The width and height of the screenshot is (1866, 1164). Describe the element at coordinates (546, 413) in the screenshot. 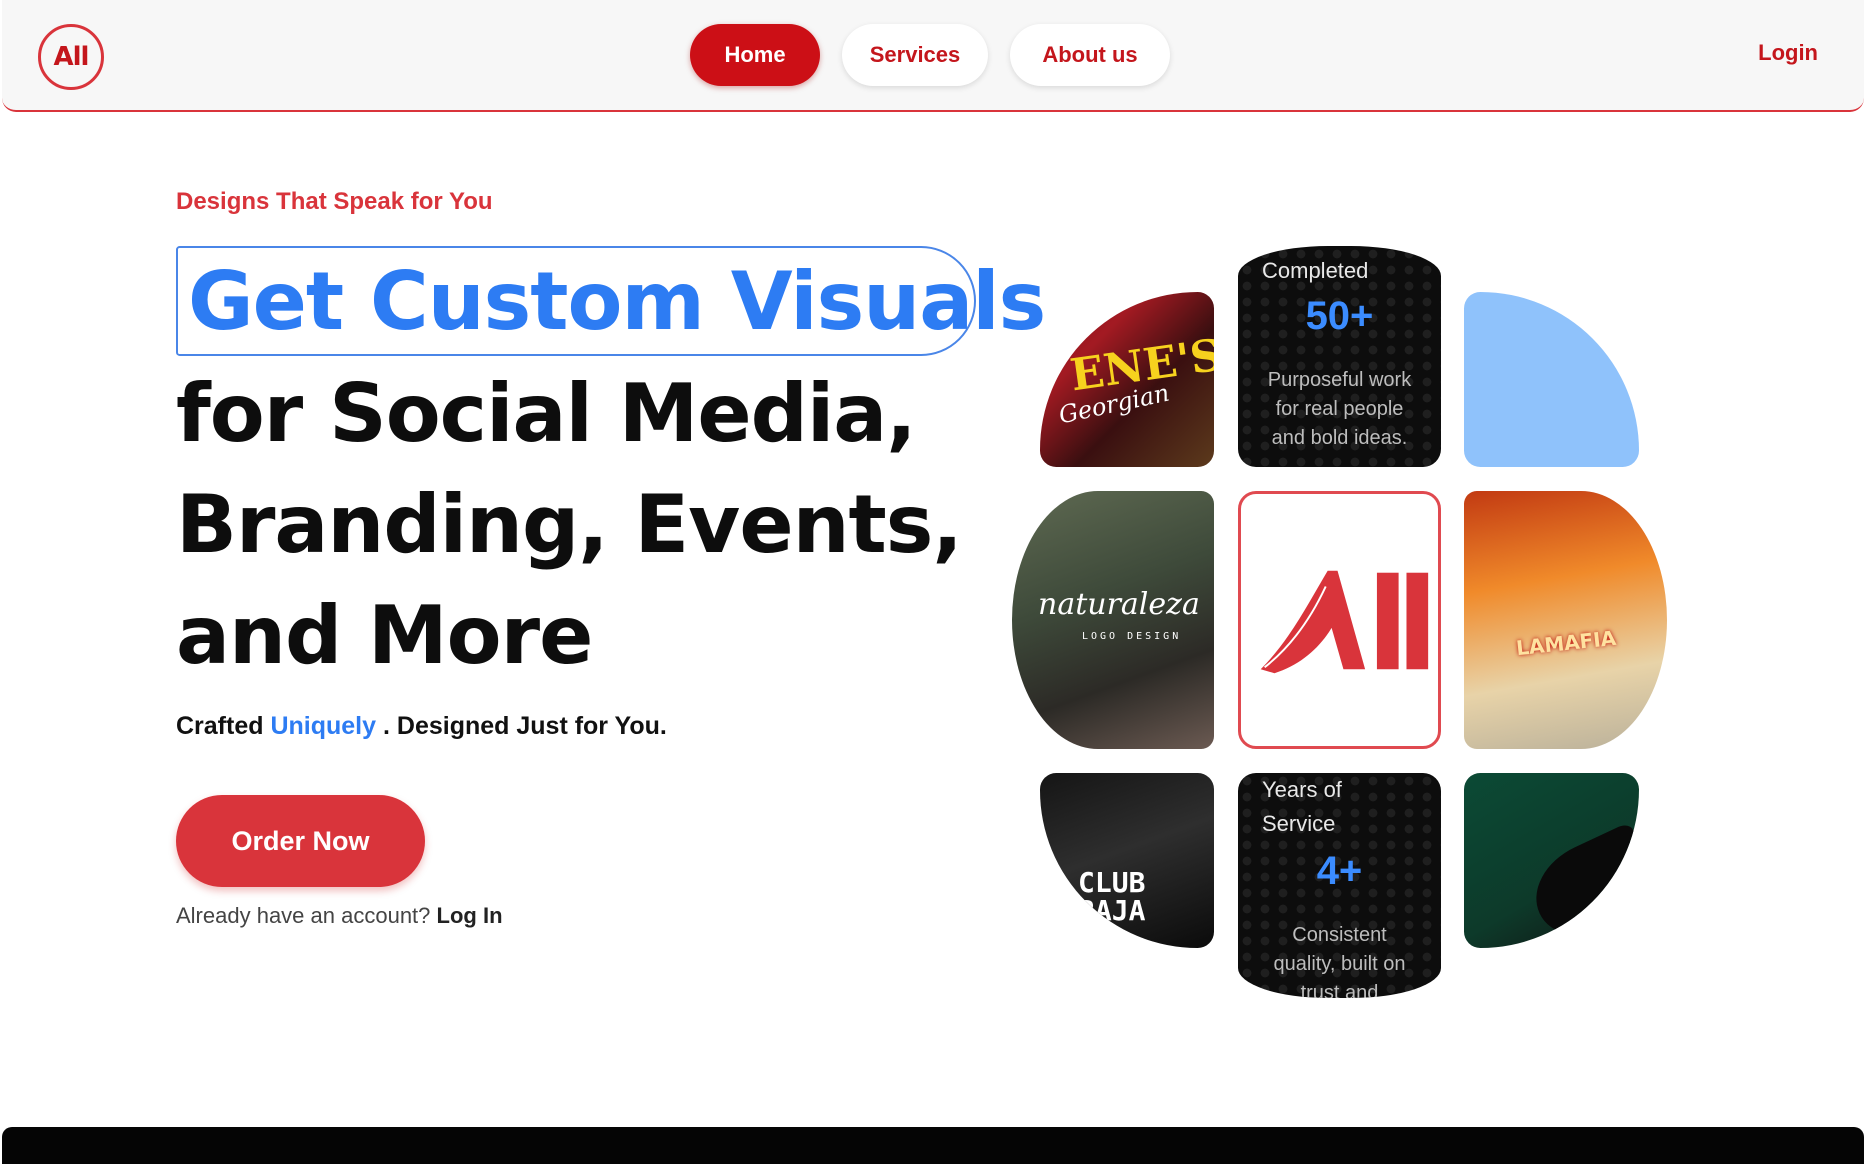

I see `headline-line: for Social Media,` at that location.